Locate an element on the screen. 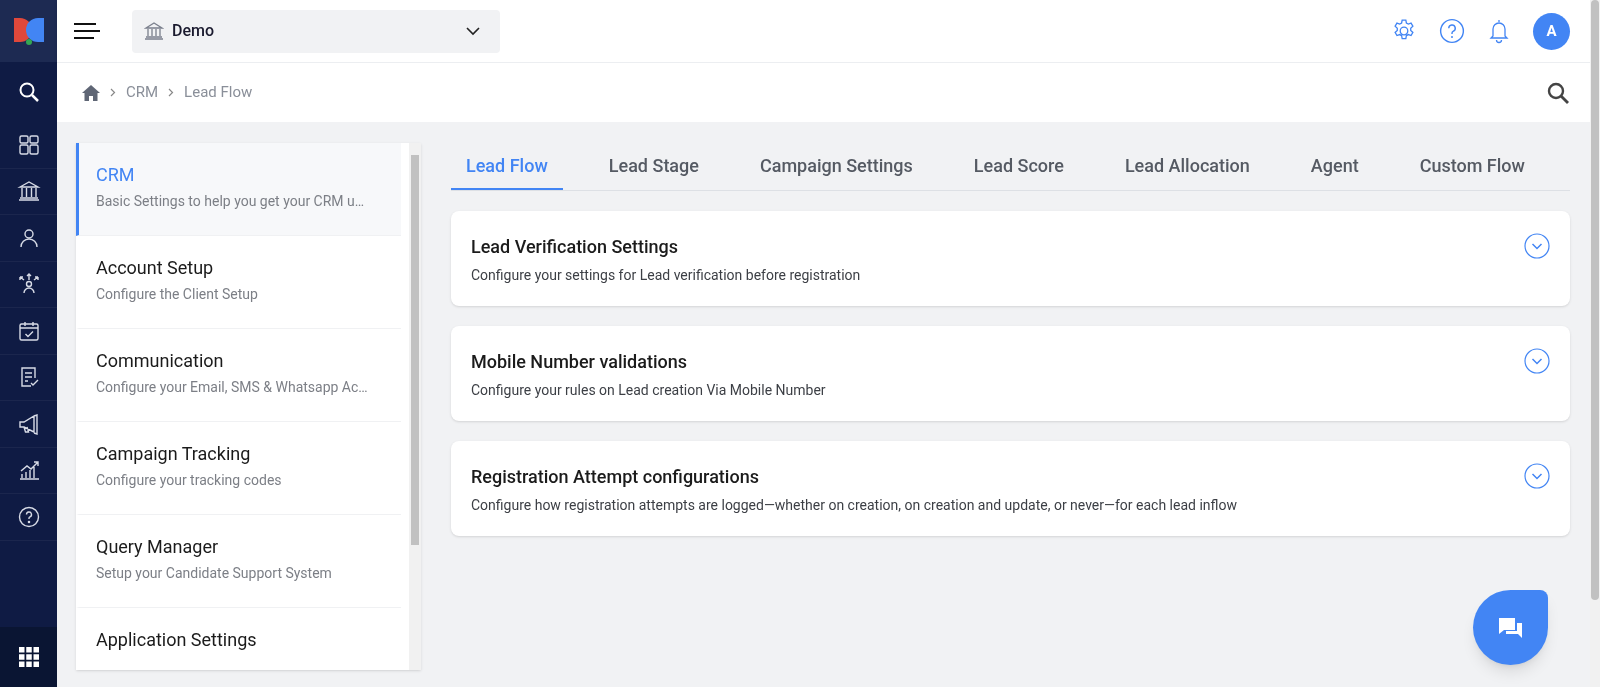  menu-item-description: Setup your Candidate Support System is located at coordinates (214, 573).